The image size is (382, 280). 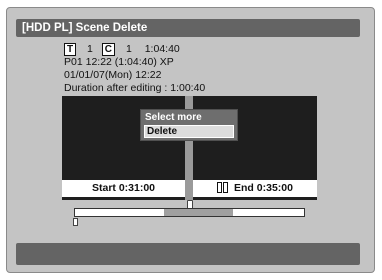 What do you see at coordinates (119, 62) in the screenshot?
I see `playlist-line: P01 12:22 (1:04:40) XP` at bounding box center [119, 62].